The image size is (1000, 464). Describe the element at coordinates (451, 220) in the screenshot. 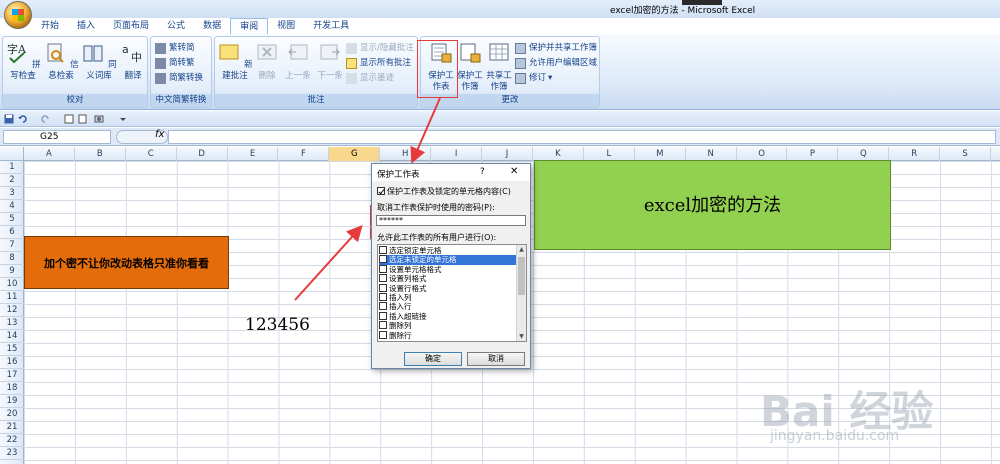

I see `password-input: ******` at that location.